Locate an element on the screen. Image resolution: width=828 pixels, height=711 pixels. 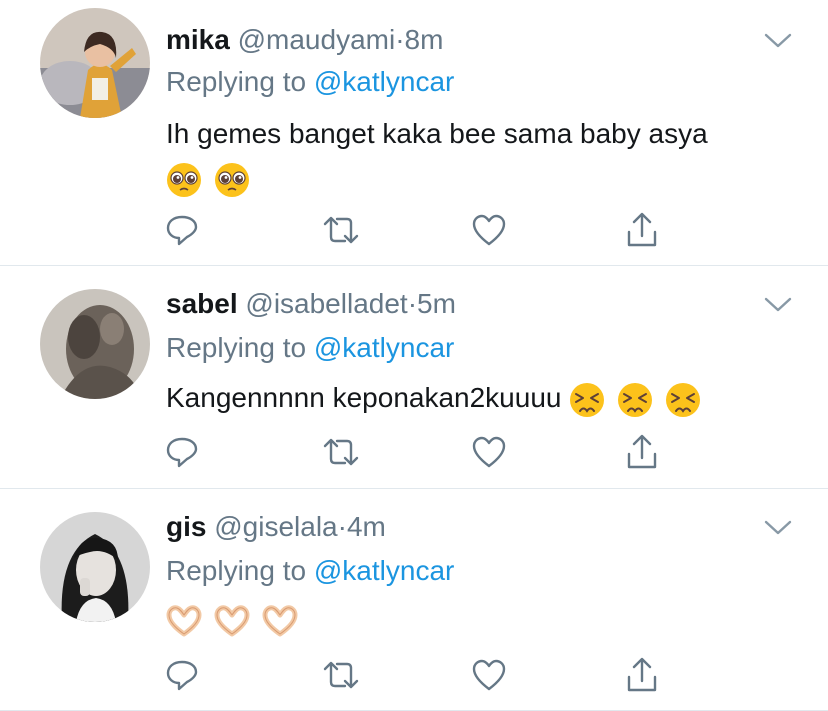
display-name: sabel is located at coordinates (202, 303).